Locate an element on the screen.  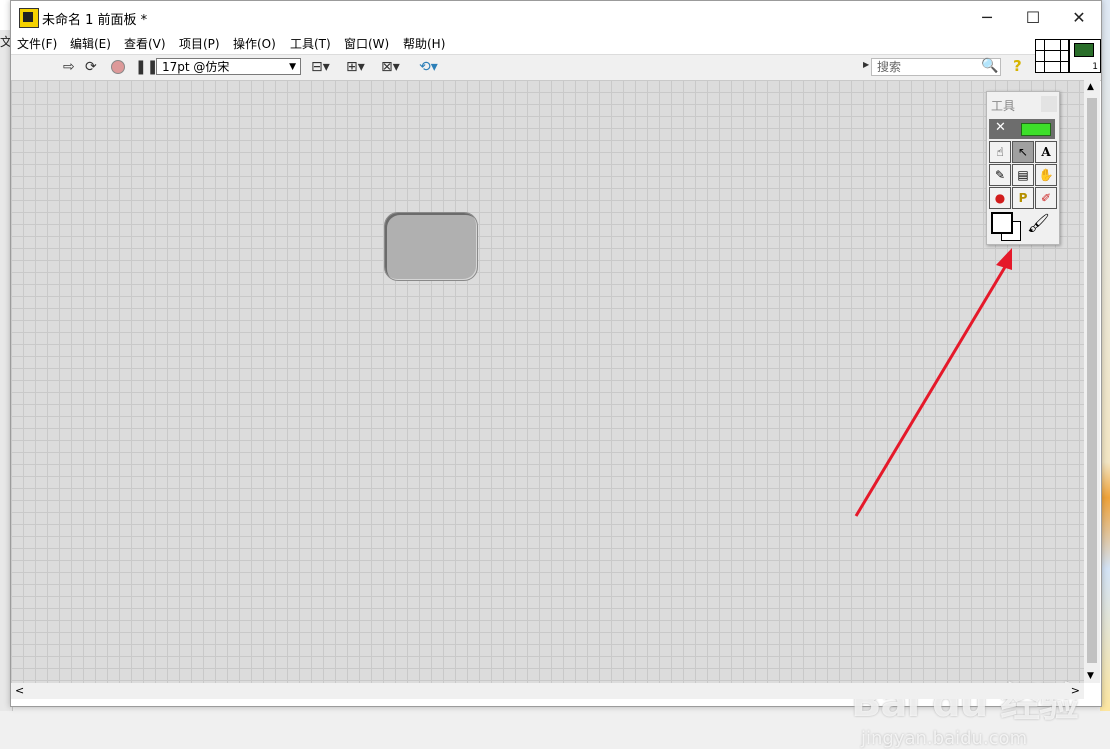
menu-edit: 编辑(E) is located at coordinates (90, 43).